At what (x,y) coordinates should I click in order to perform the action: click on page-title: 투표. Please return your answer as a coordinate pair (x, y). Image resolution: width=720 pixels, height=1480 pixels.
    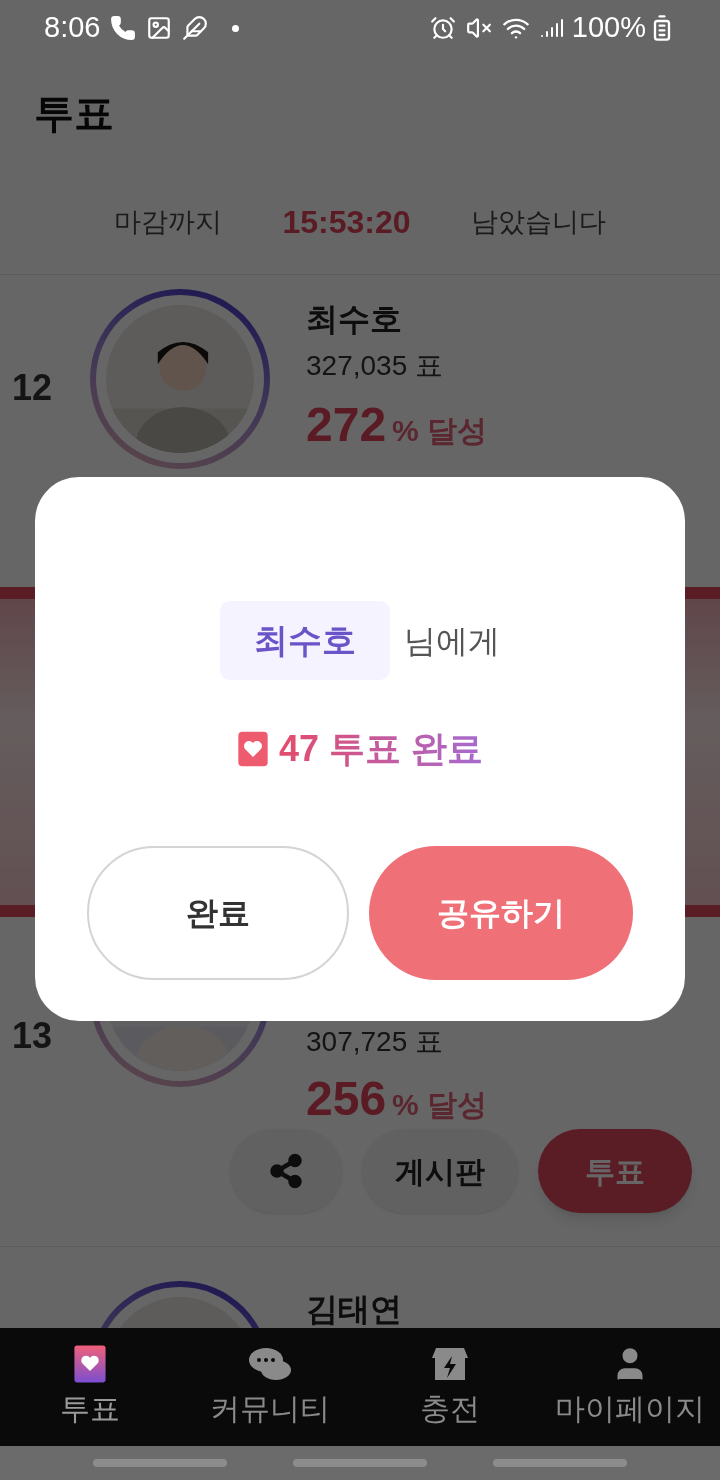
    Looking at the image, I should click on (74, 113).